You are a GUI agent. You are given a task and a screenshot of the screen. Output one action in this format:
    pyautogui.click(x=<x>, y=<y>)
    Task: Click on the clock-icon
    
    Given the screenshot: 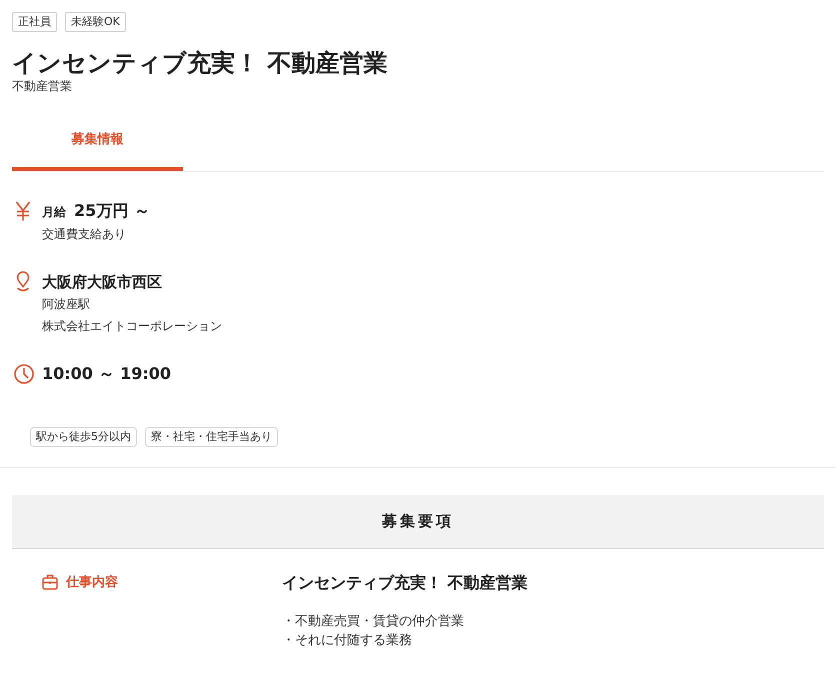 What is the action you would take?
    pyautogui.click(x=24, y=374)
    